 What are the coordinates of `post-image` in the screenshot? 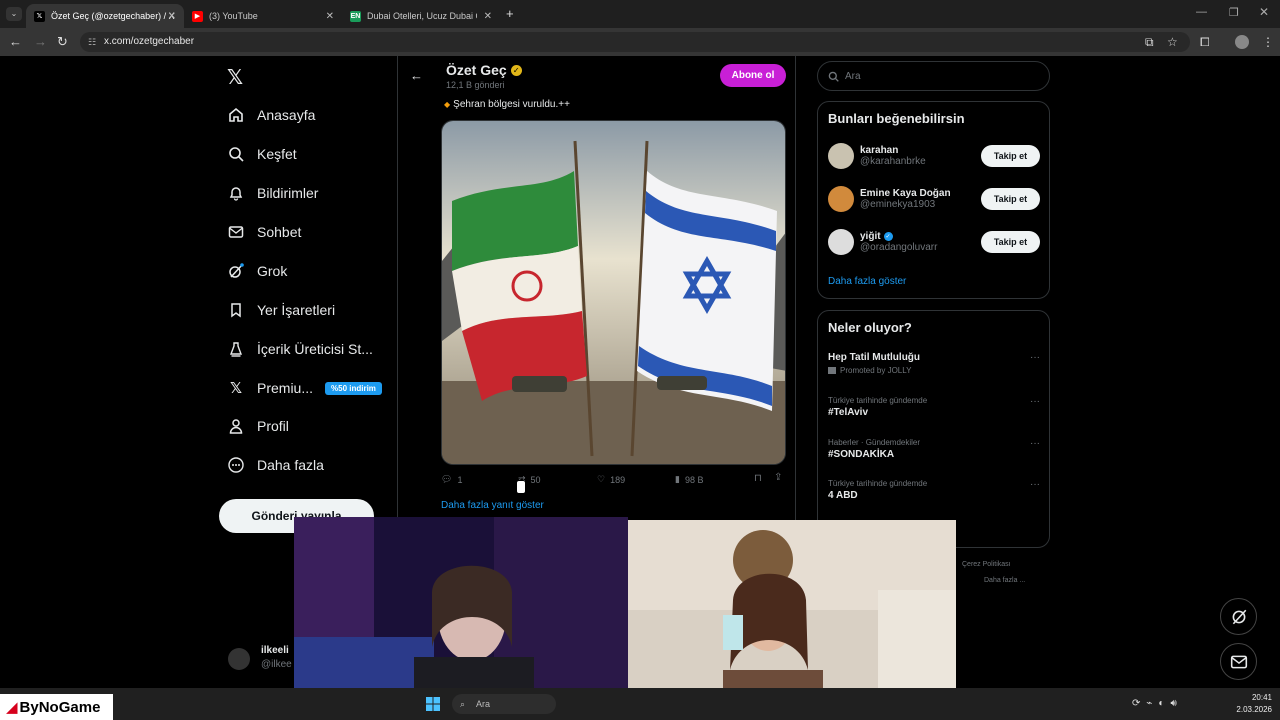 It's located at (613, 292).